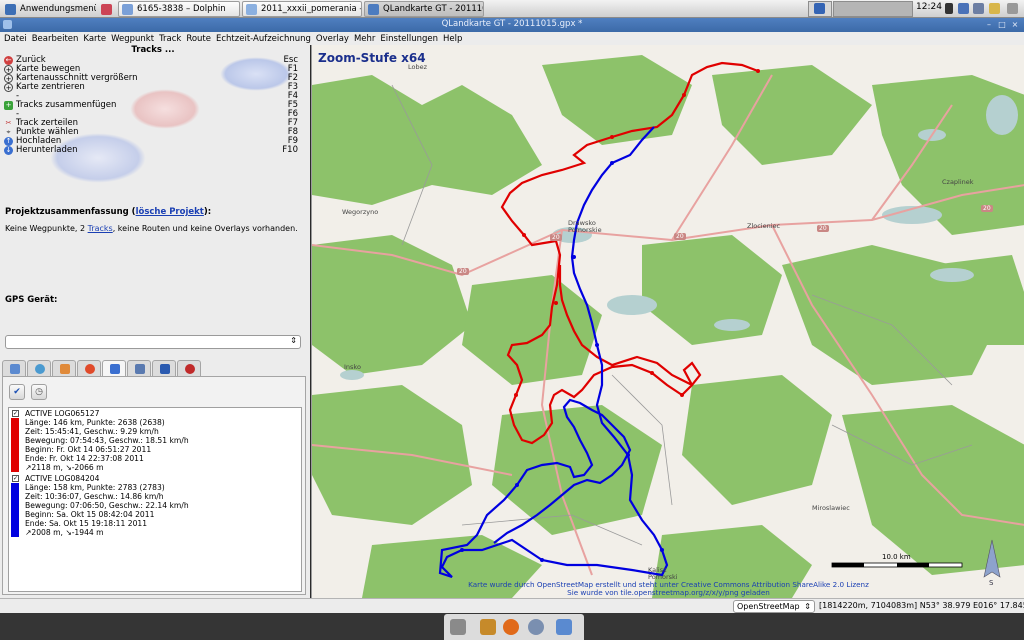  I want to click on gps-device-label: GPS Gerät:, so click(31, 300).